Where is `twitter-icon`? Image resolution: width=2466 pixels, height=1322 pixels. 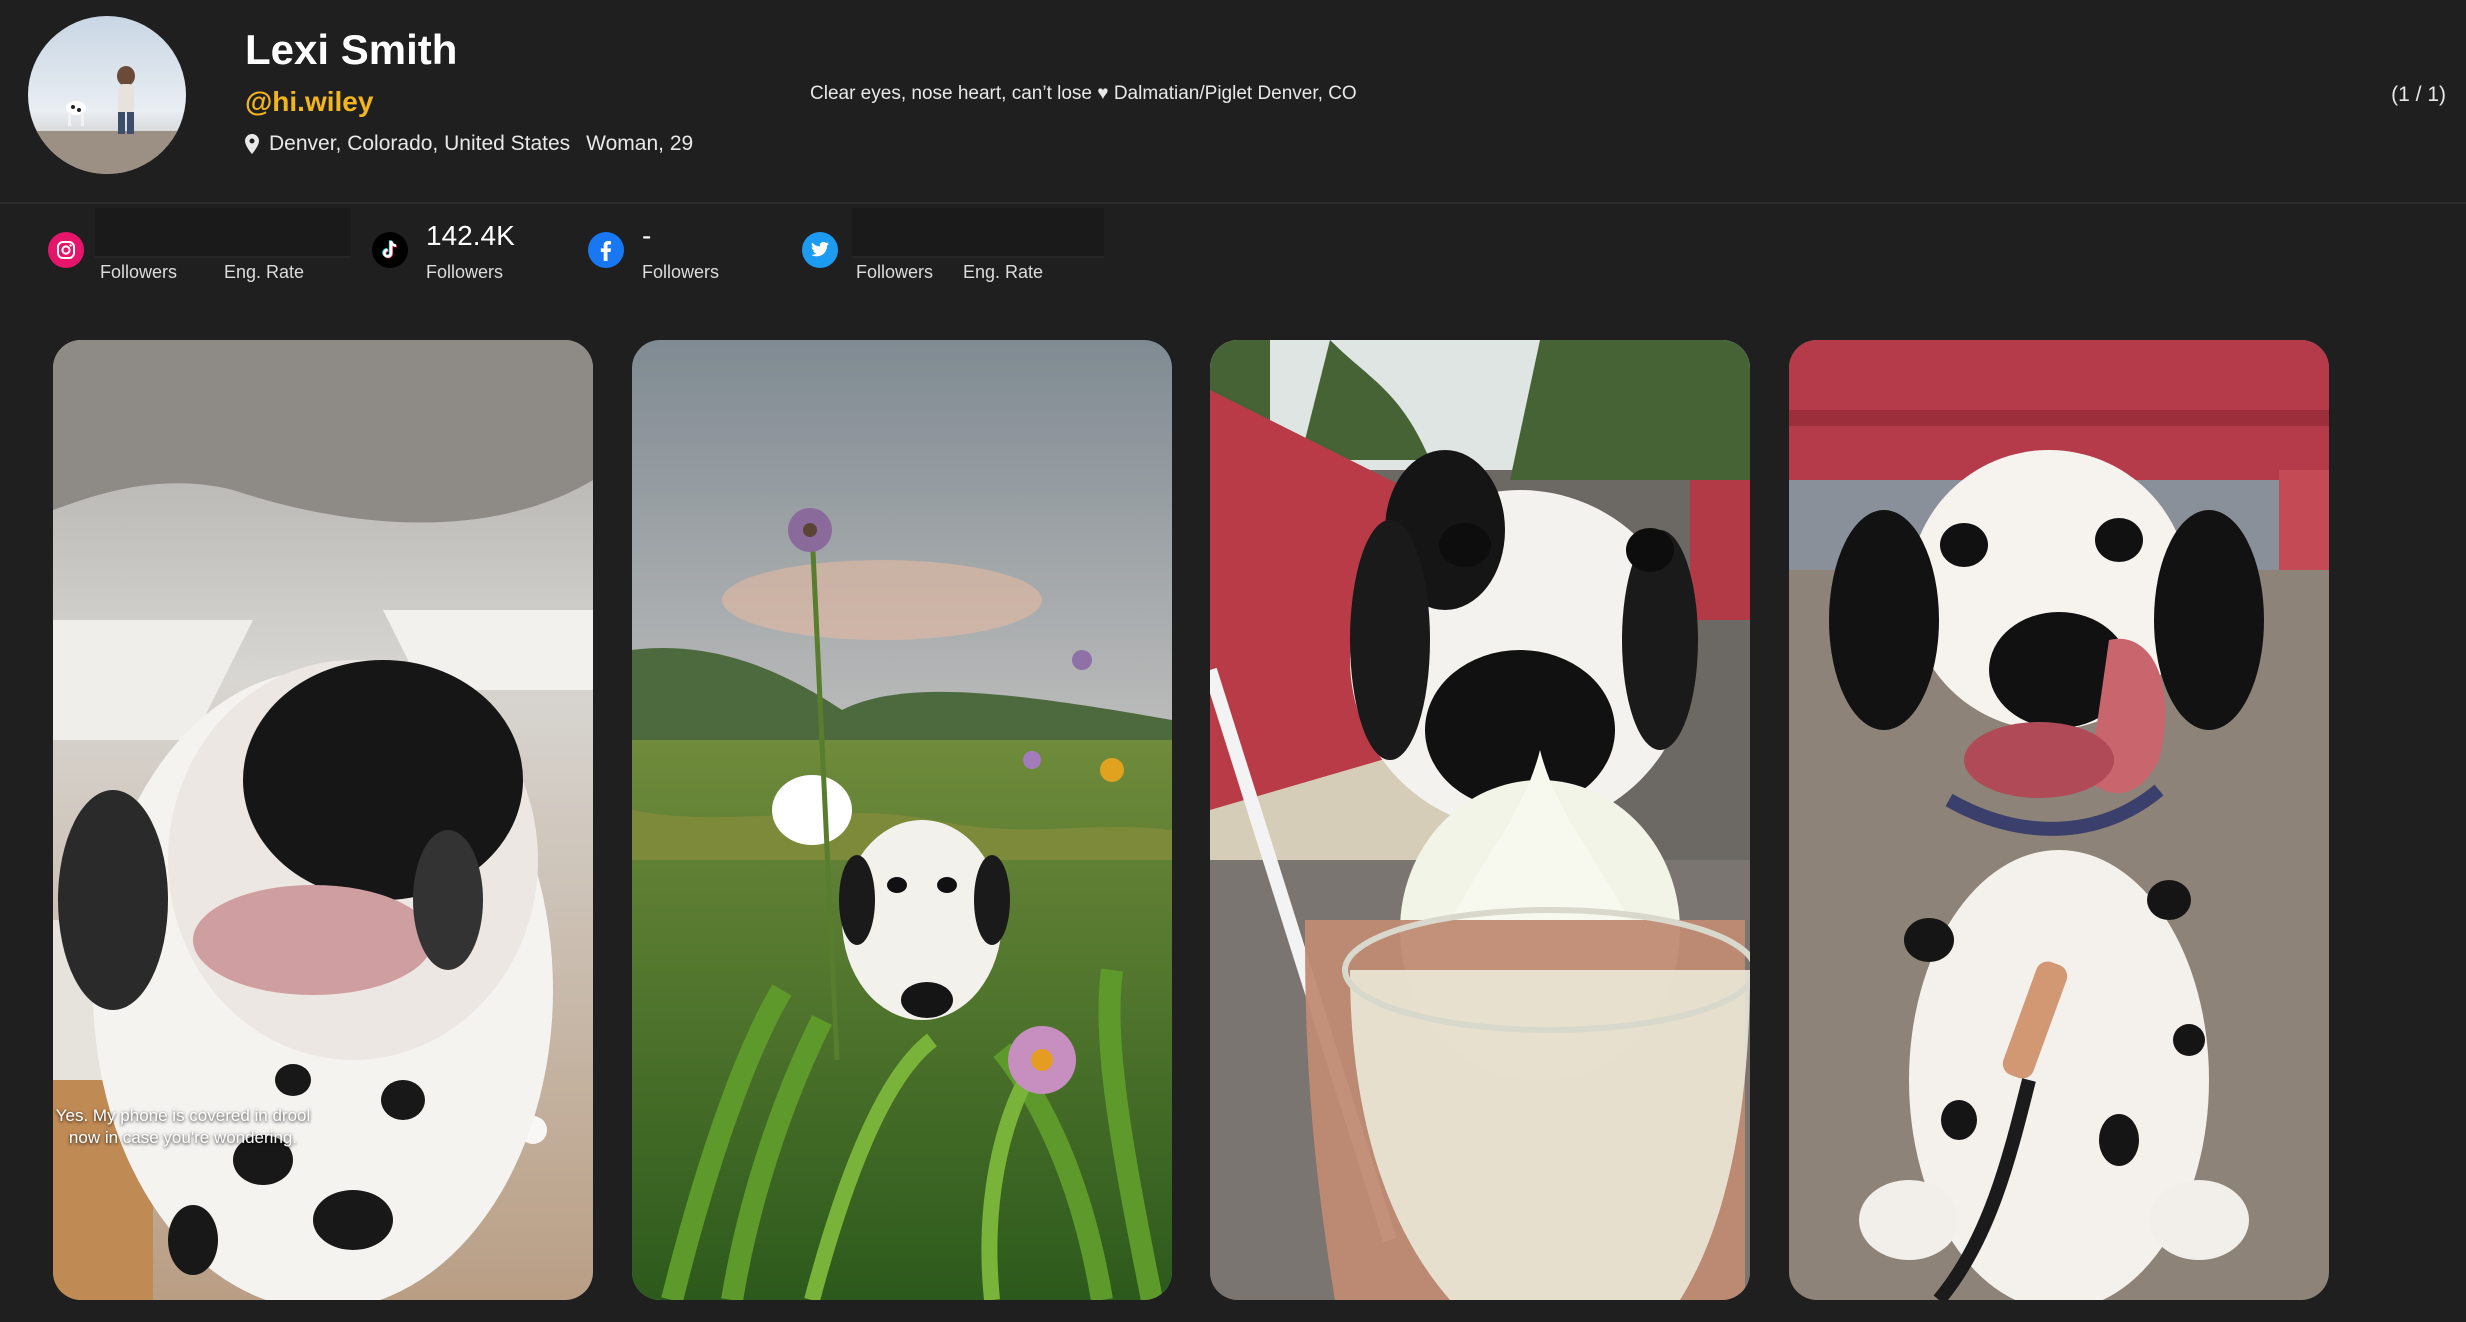
twitter-icon is located at coordinates (820, 250).